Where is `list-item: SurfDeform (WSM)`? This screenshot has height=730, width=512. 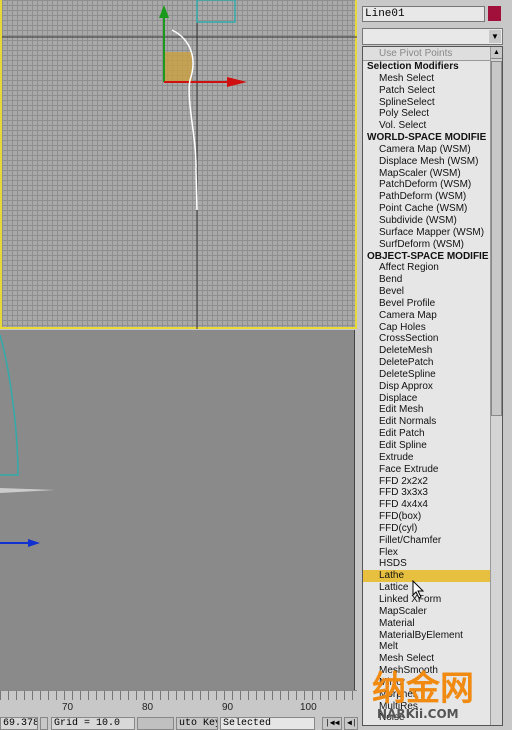
list-item: SurfDeform (WSM) is located at coordinates (432, 245).